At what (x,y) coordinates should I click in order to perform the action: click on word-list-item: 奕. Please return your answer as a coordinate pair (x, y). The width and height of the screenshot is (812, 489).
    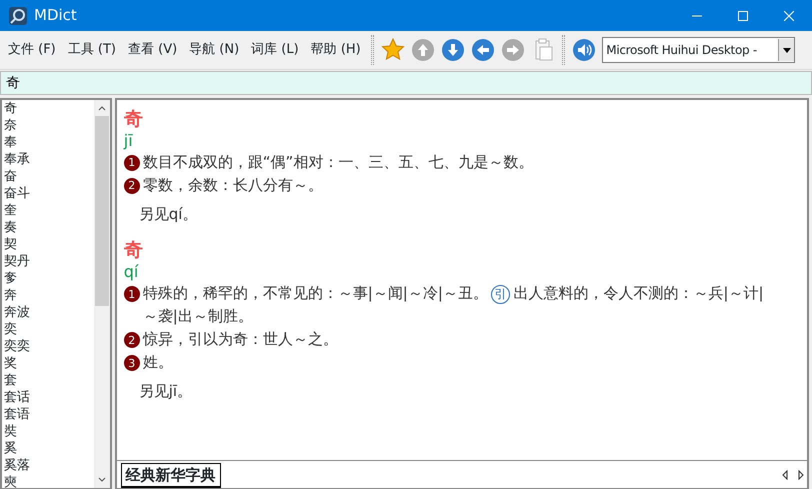
    Looking at the image, I should click on (48, 329).